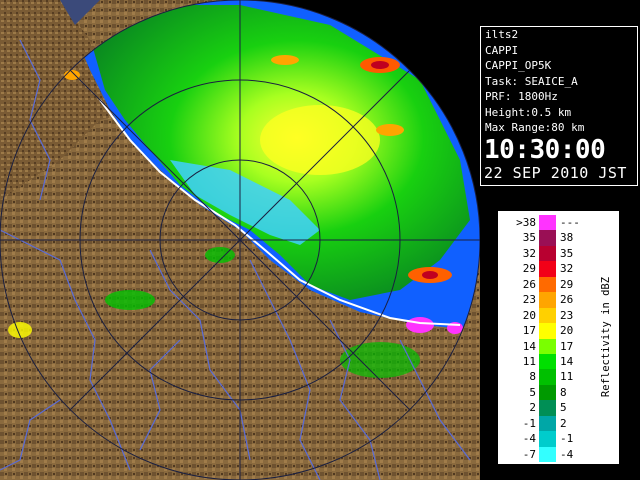 The image size is (640, 480). I want to click on time-display: 10:30:00, so click(545, 149).